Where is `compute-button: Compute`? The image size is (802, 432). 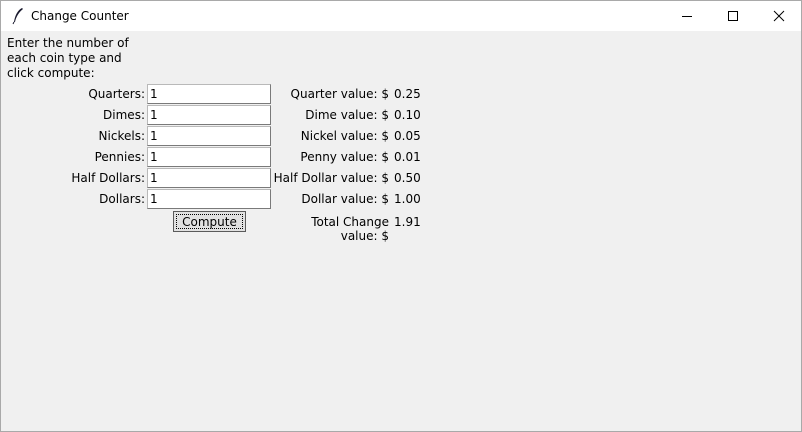 compute-button: Compute is located at coordinates (209, 221).